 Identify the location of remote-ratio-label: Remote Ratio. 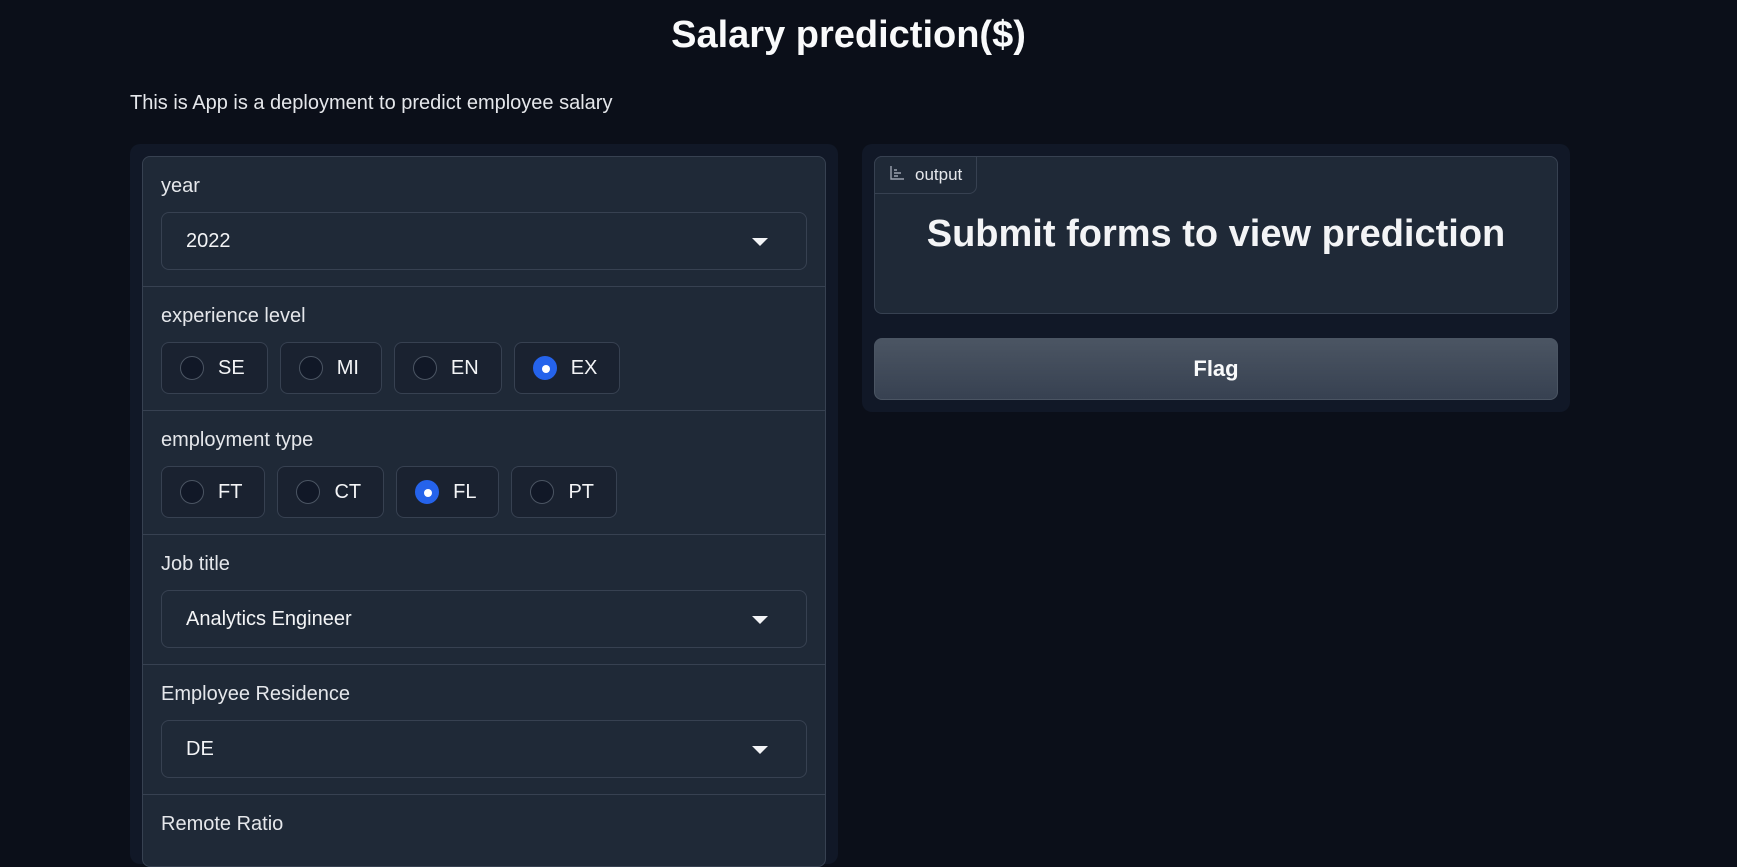
(222, 824).